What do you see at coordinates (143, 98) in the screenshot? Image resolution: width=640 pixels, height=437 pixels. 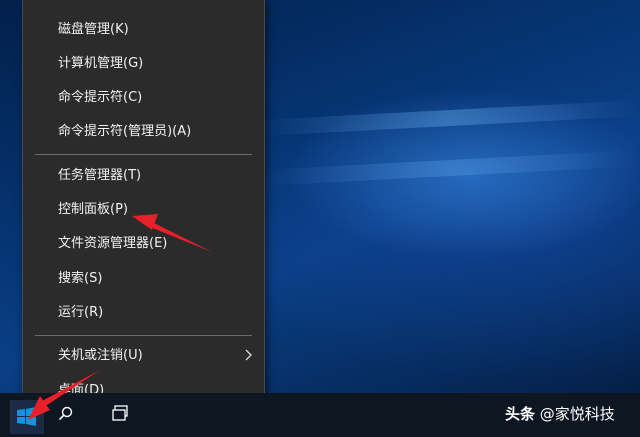 I see `menu-item-command-prompt: 命令提示符(C)` at bounding box center [143, 98].